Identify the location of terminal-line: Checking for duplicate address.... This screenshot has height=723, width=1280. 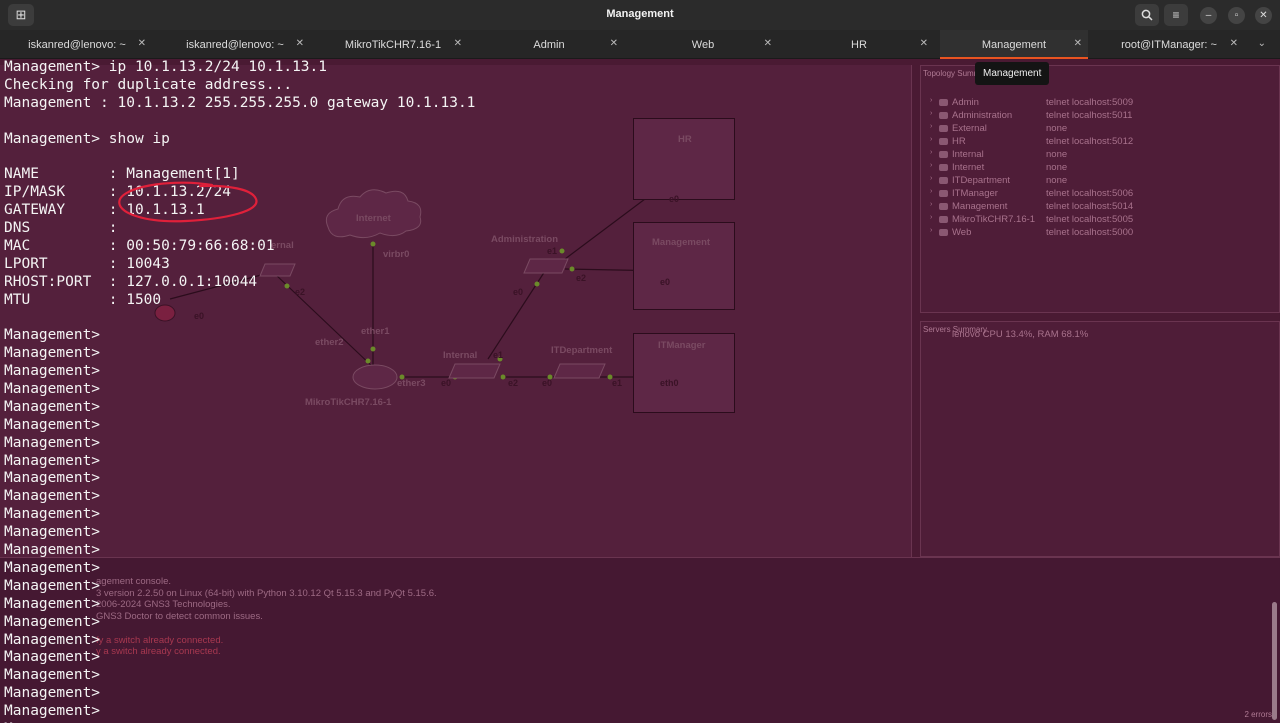
(148, 84).